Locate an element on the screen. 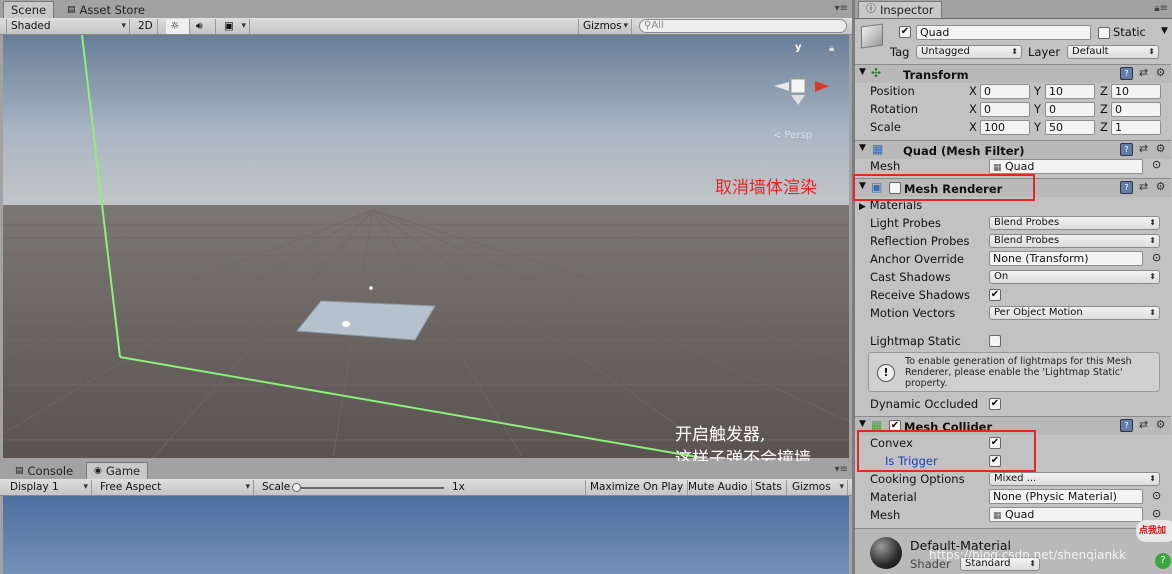  console-icon: ▤ is located at coordinates (19, 470).